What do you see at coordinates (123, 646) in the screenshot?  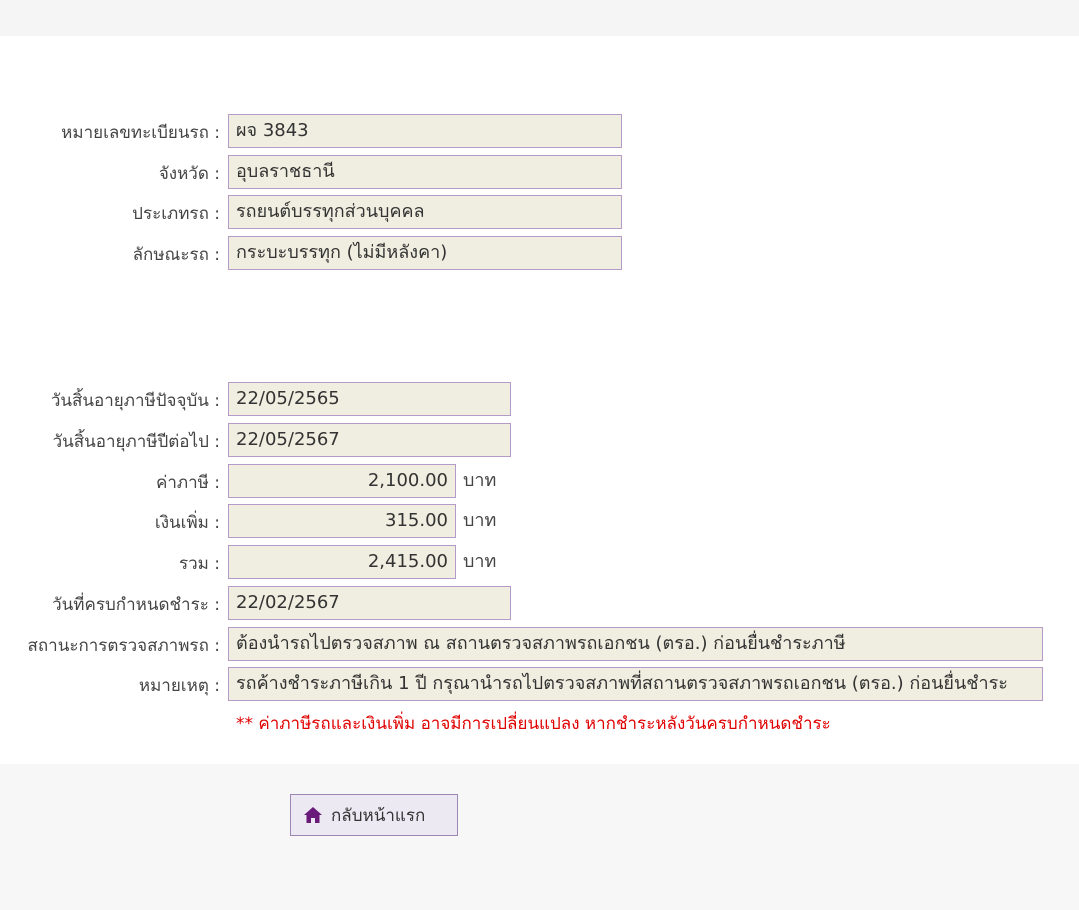 I see `inspection-status-label: สถานะการตรวจสภาพรถ :` at bounding box center [123, 646].